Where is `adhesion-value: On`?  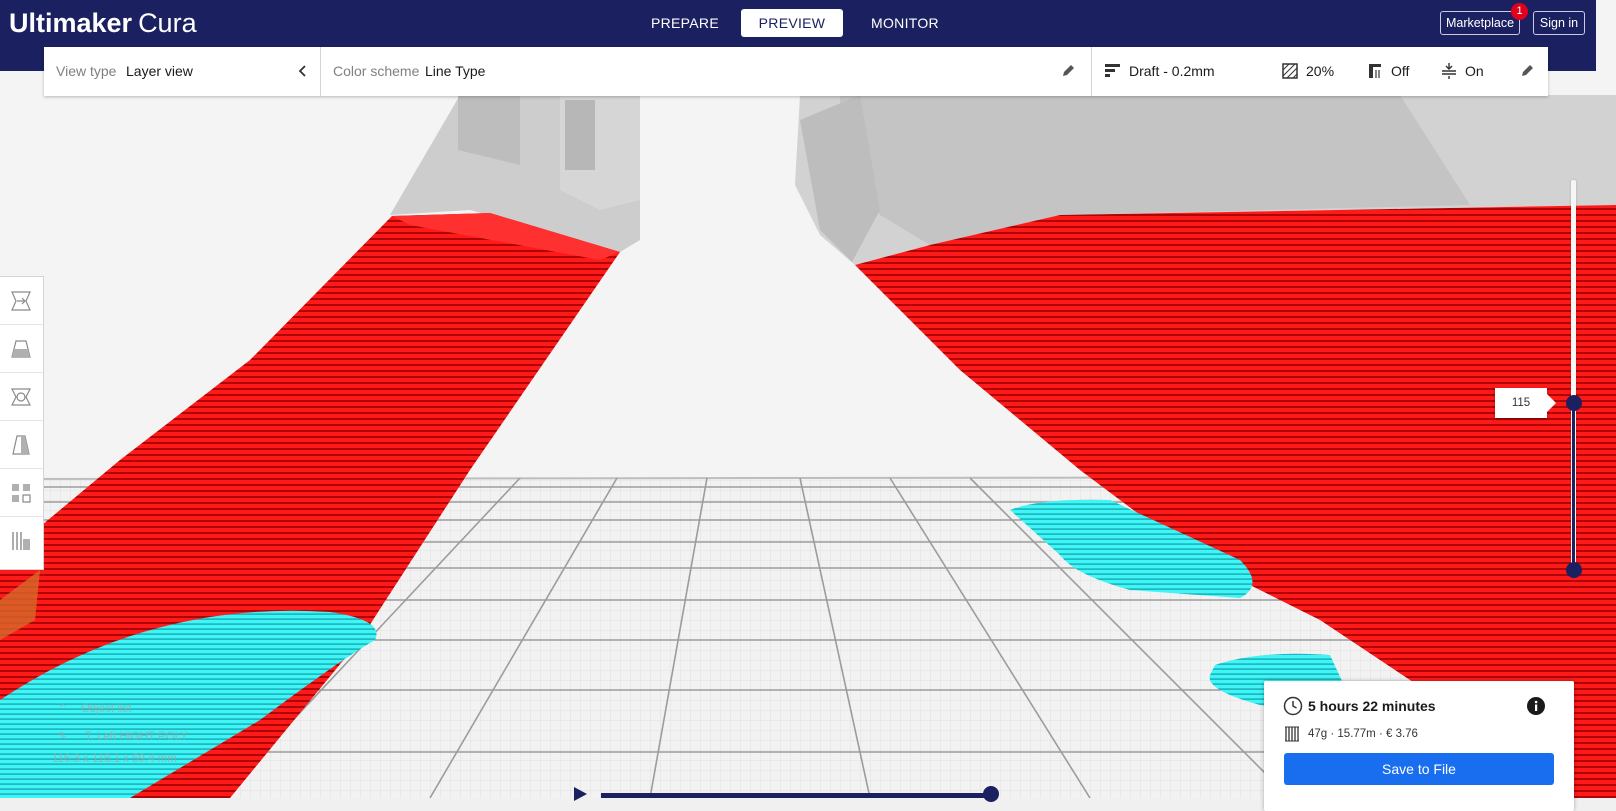 adhesion-value: On is located at coordinates (1474, 71).